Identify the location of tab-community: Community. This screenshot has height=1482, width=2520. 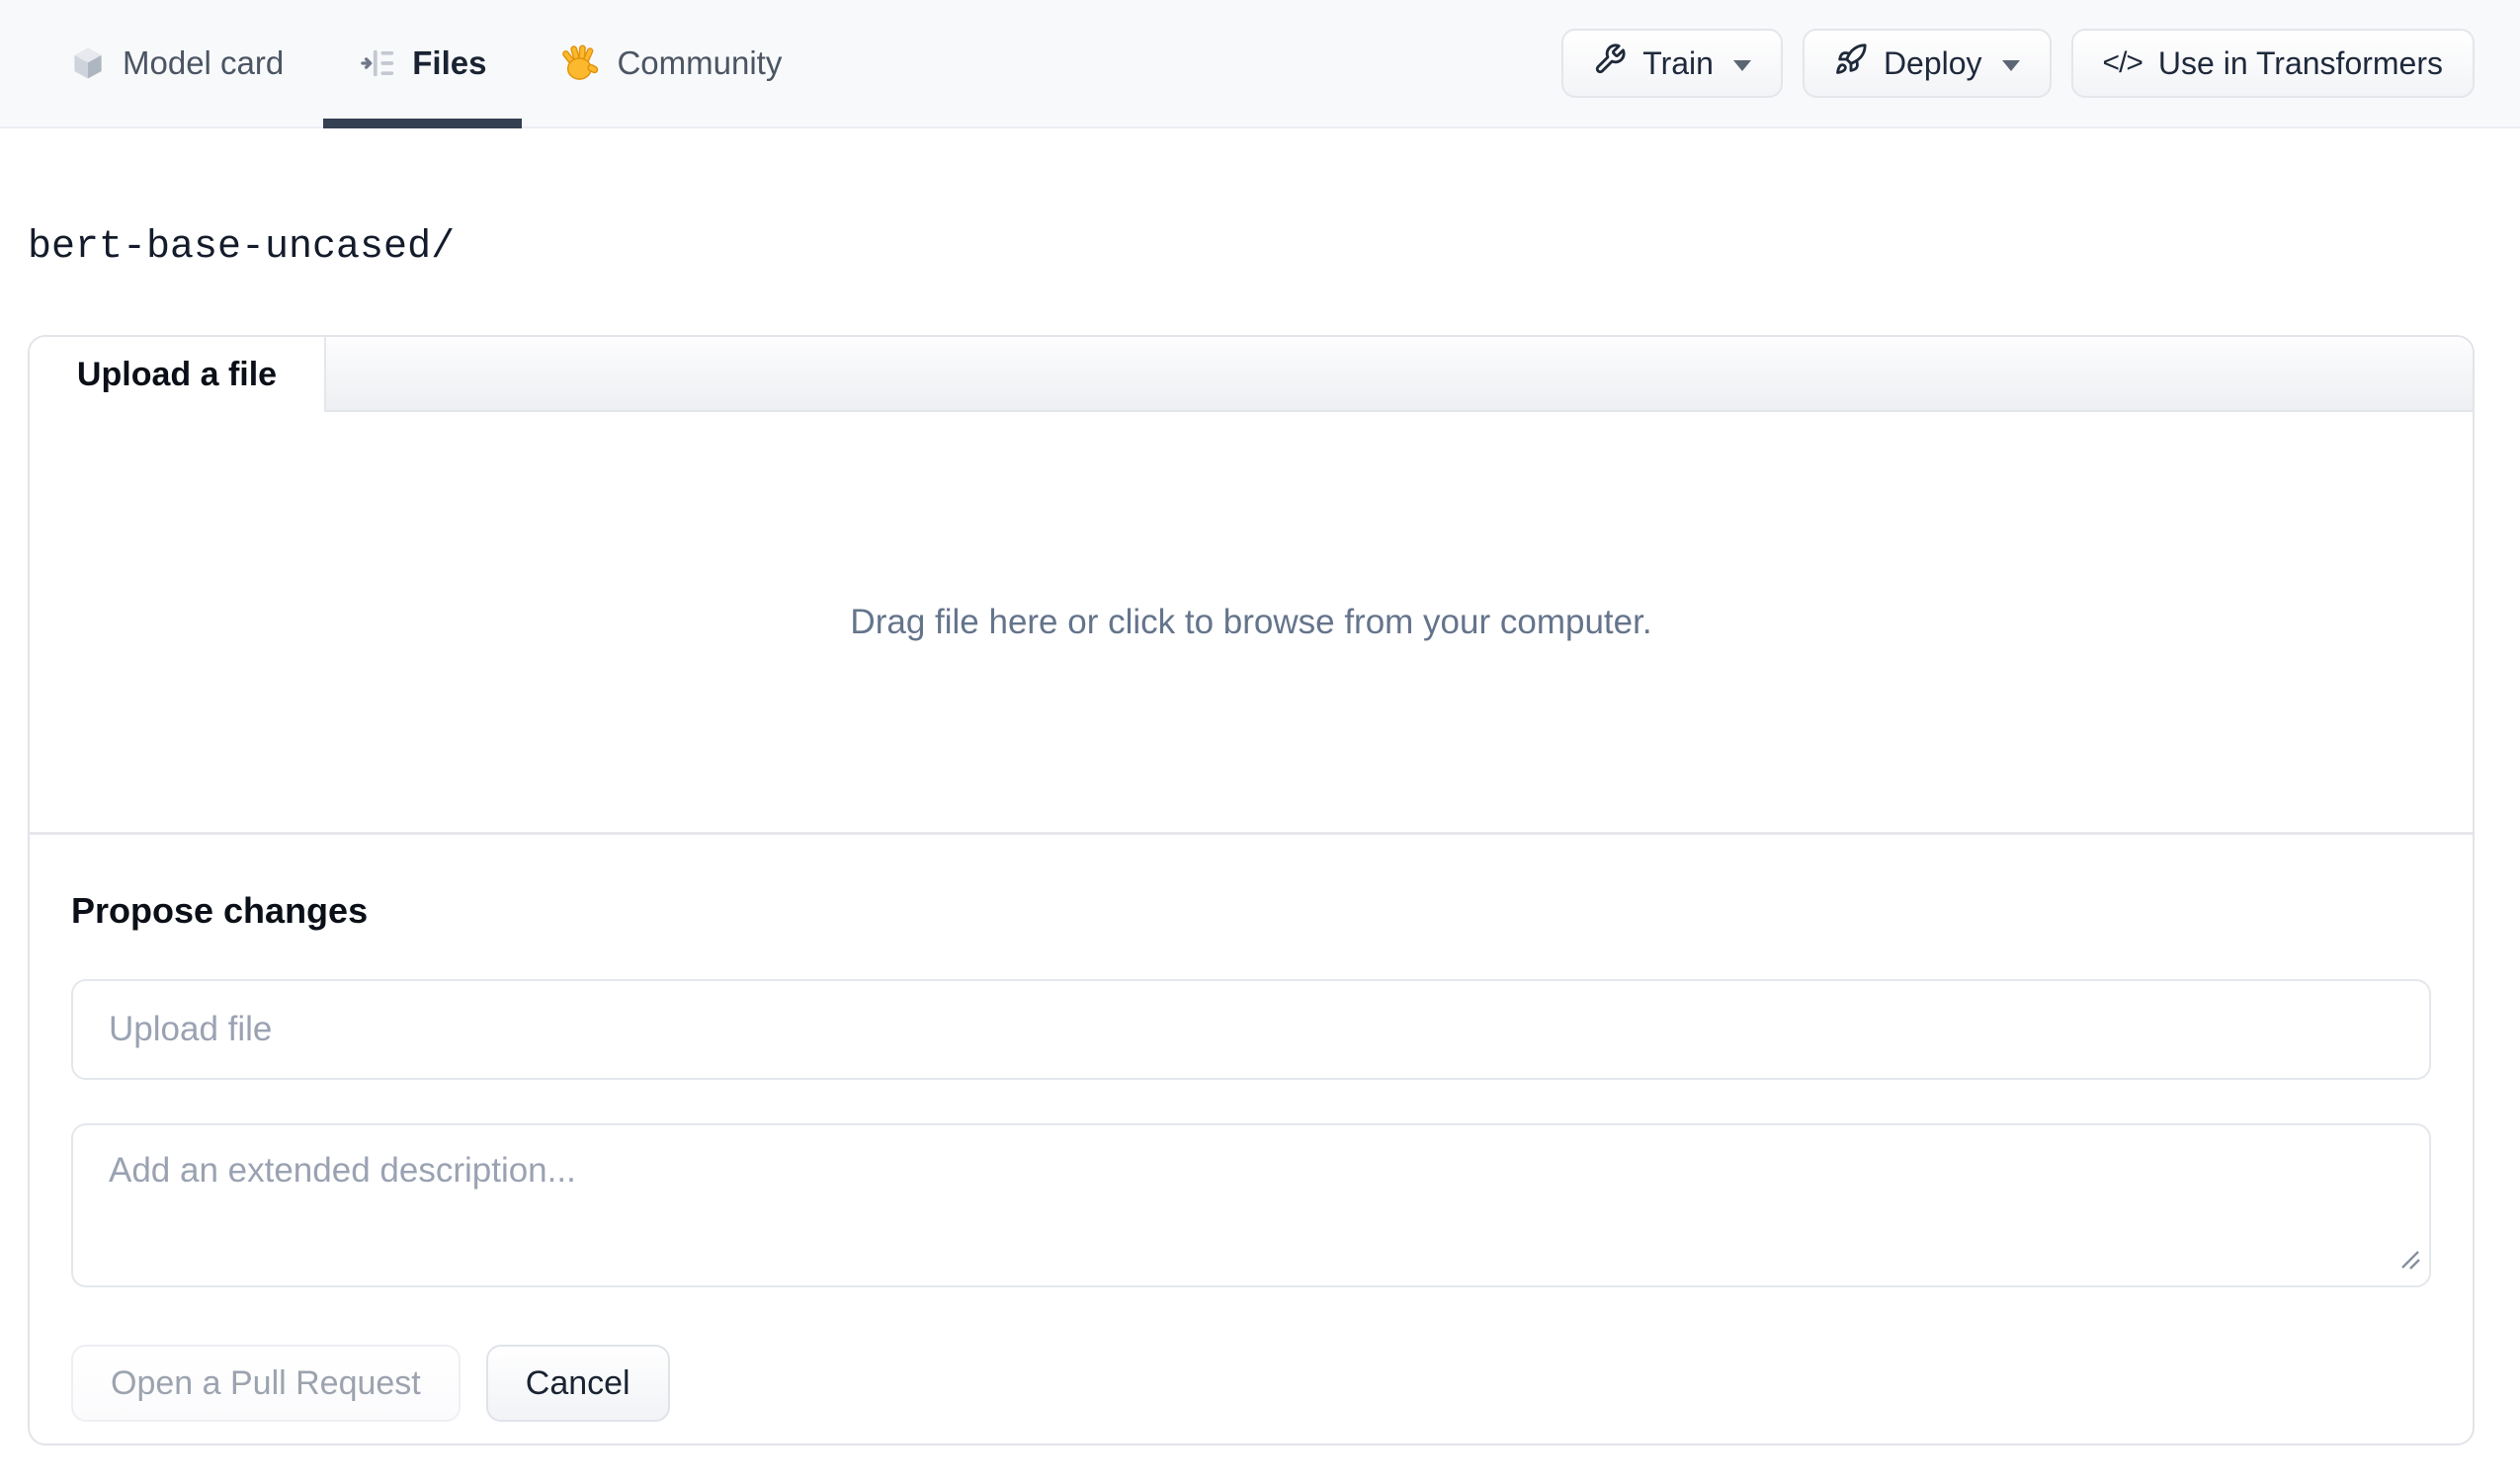
(671, 63).